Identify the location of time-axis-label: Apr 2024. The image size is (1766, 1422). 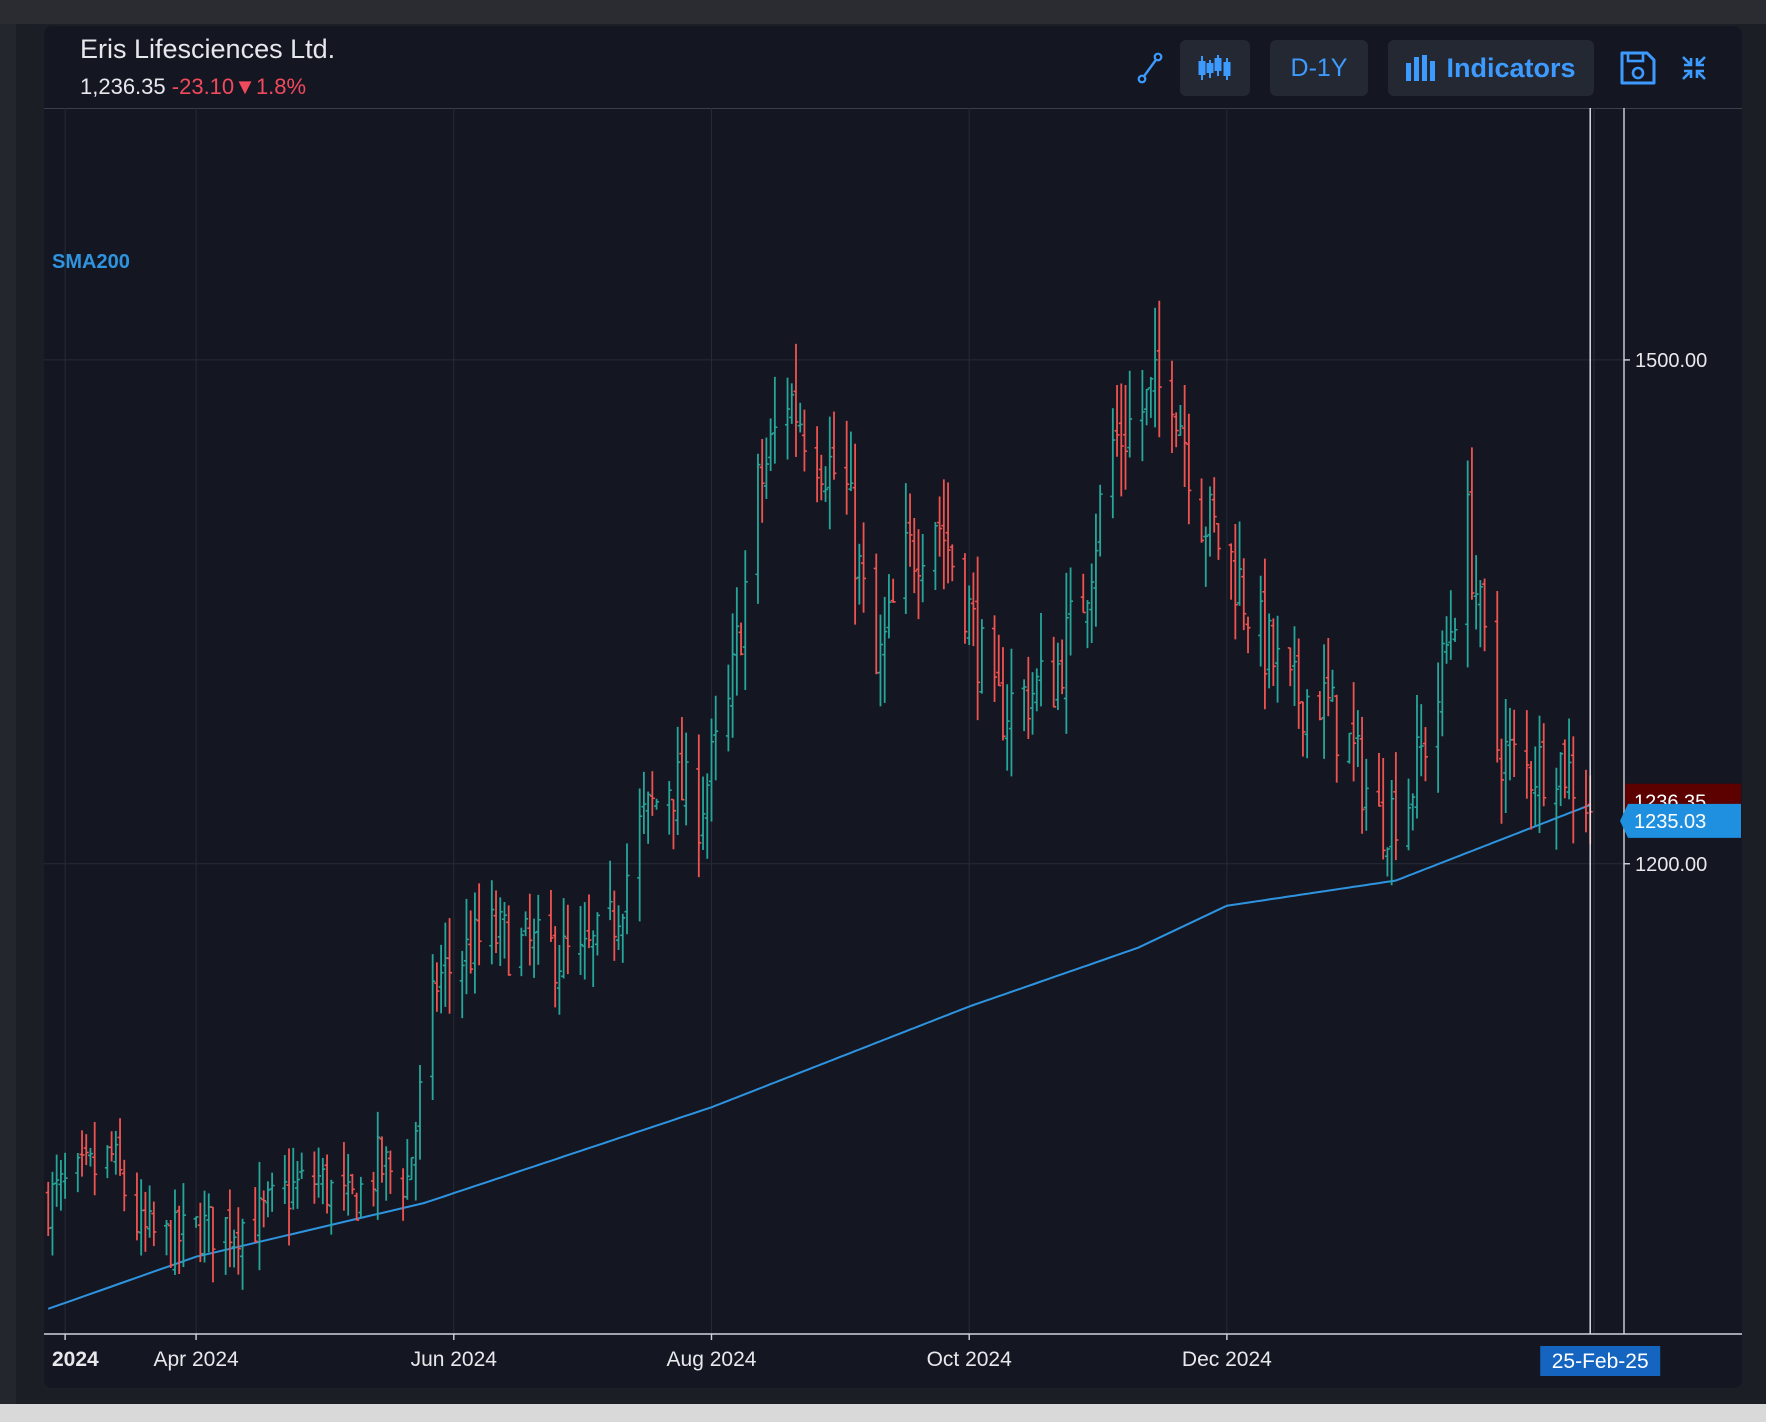
(196, 1359).